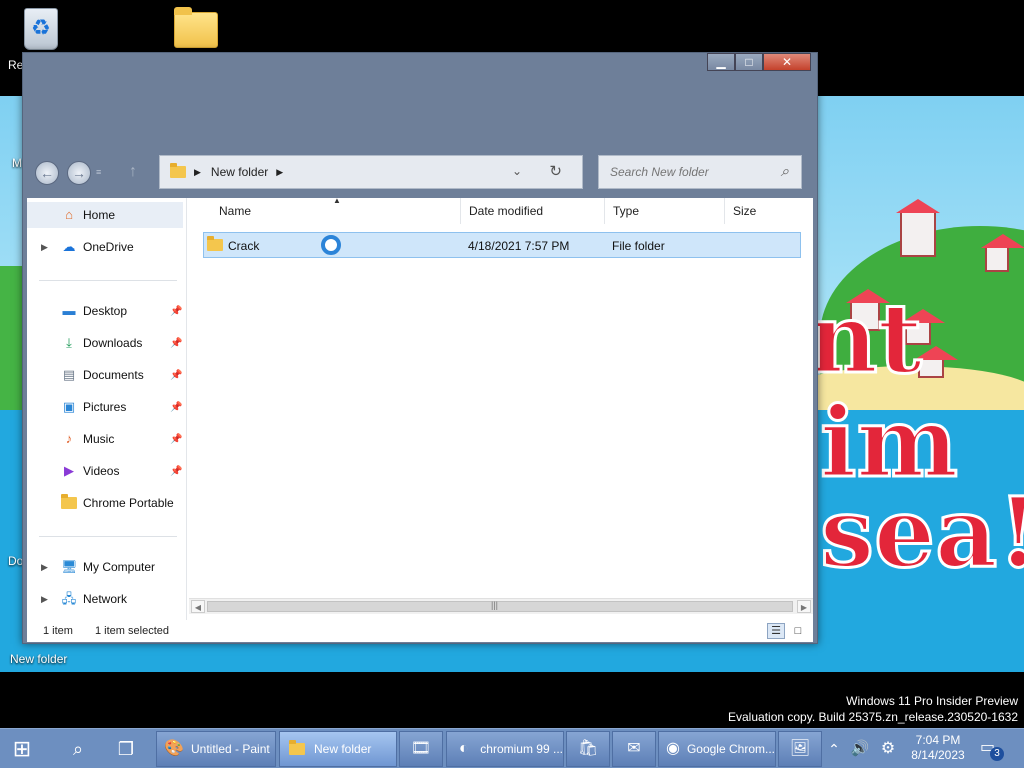 The height and width of the screenshot is (768, 1024). I want to click on chevron-down-icon: ⌄, so click(517, 171).